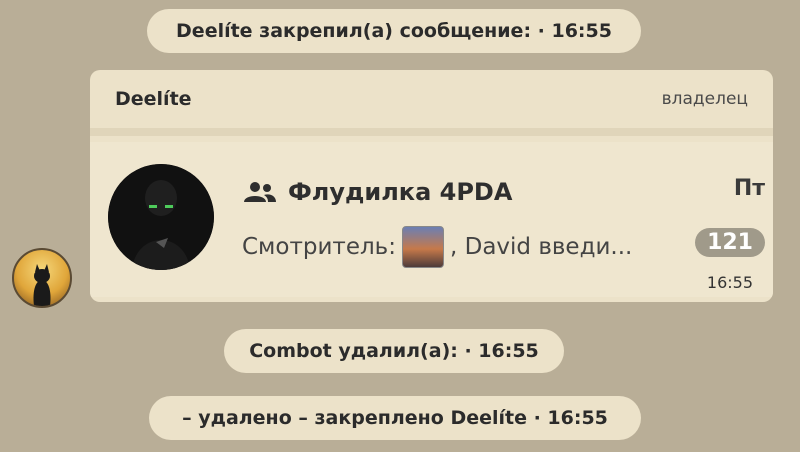 This screenshot has width=800, height=452. Describe the element at coordinates (704, 99) in the screenshot. I see `author-role: владелец` at that location.